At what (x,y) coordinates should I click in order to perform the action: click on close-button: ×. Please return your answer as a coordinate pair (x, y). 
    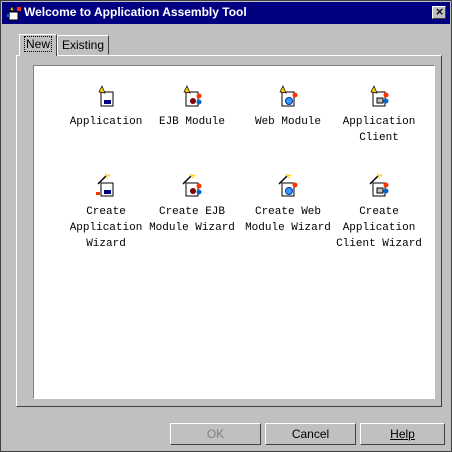
    Looking at the image, I should click on (439, 12).